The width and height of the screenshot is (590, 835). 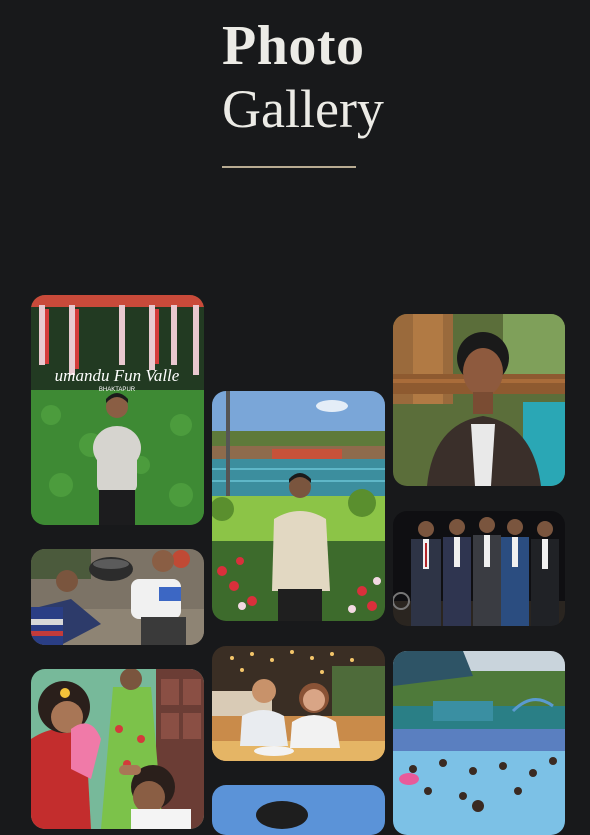 I want to click on gallery-photo-swimming-pool, so click(x=479, y=743).